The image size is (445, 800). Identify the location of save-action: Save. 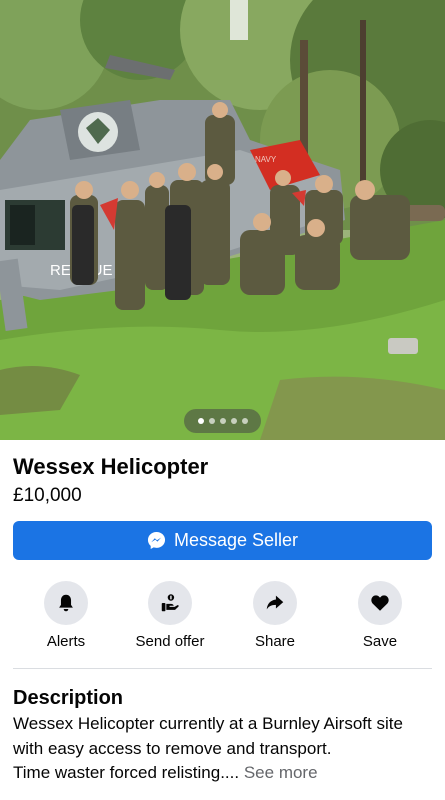
(380, 615).